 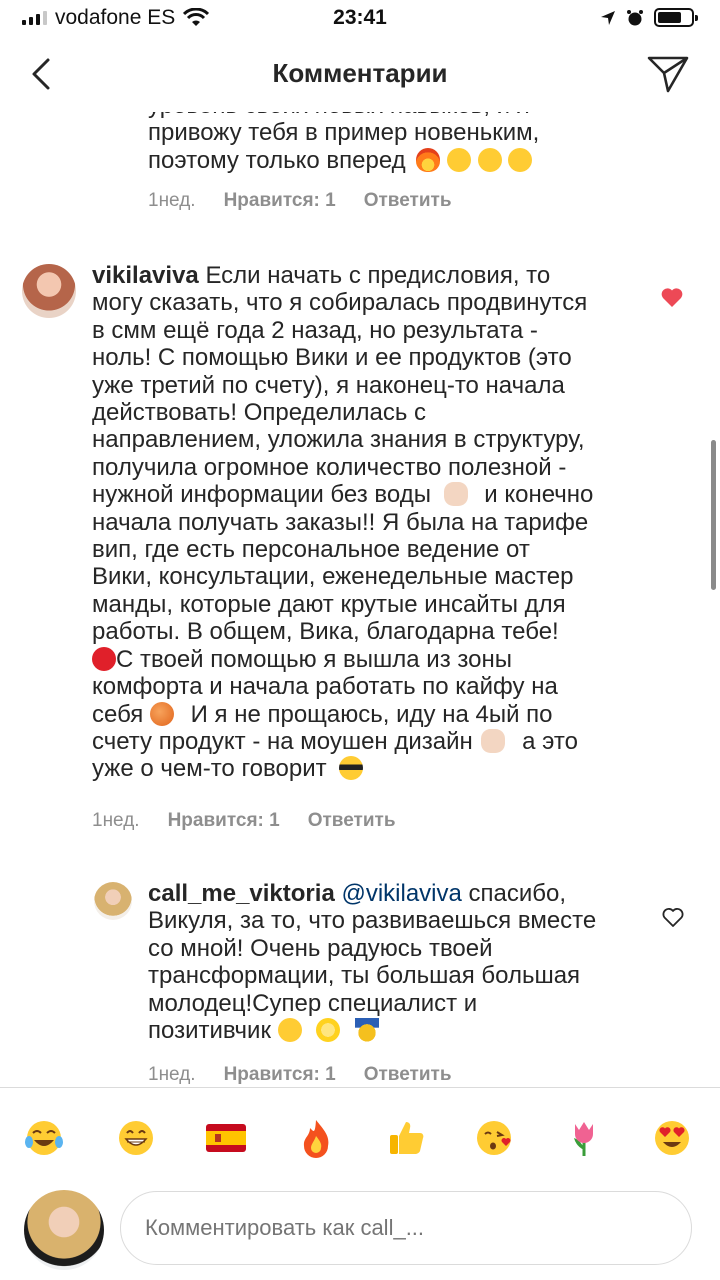 I want to click on scrollbar, so click(x=713, y=515).